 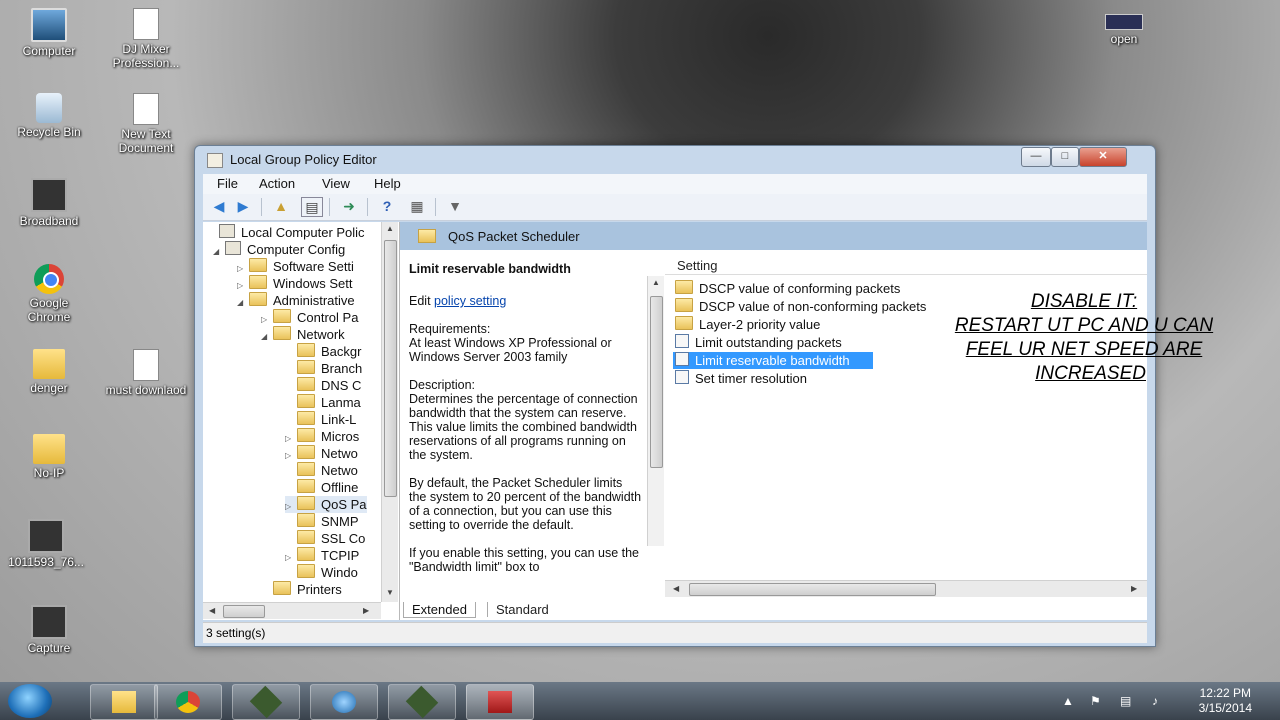 I want to click on tree-label: Computer Config, so click(x=296, y=249).